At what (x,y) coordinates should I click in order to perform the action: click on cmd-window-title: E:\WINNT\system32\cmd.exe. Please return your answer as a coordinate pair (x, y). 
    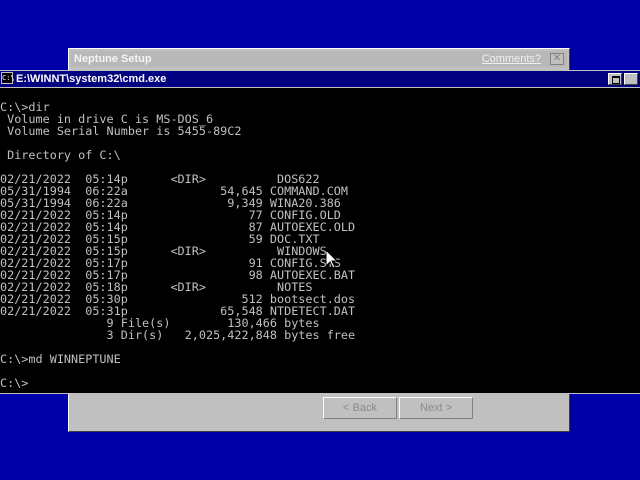
    Looking at the image, I should click on (91, 79).